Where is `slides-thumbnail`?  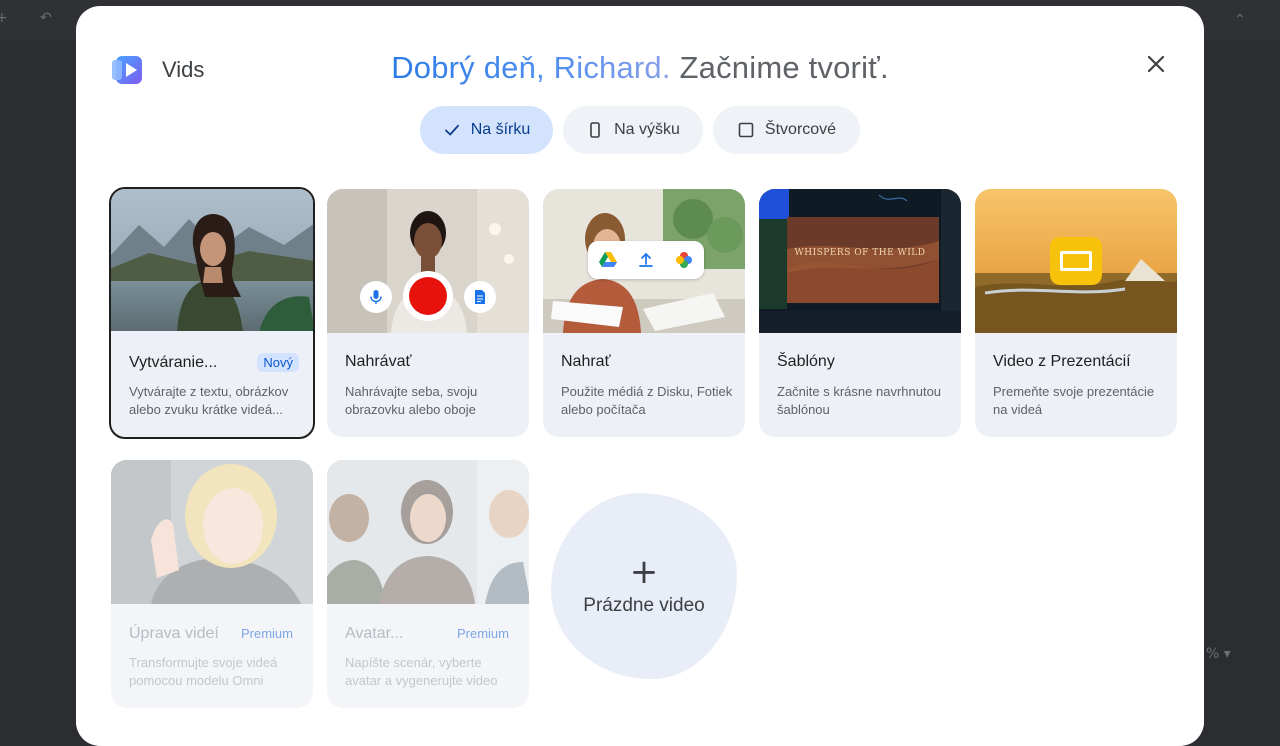
slides-thumbnail is located at coordinates (1076, 261).